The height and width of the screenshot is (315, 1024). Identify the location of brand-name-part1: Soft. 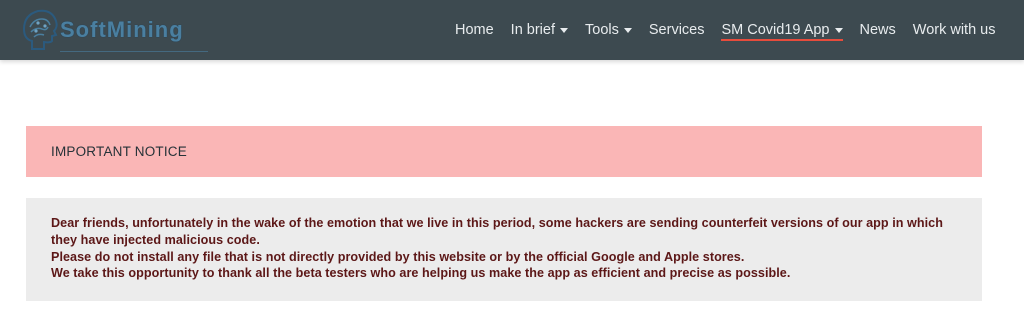
(83, 29).